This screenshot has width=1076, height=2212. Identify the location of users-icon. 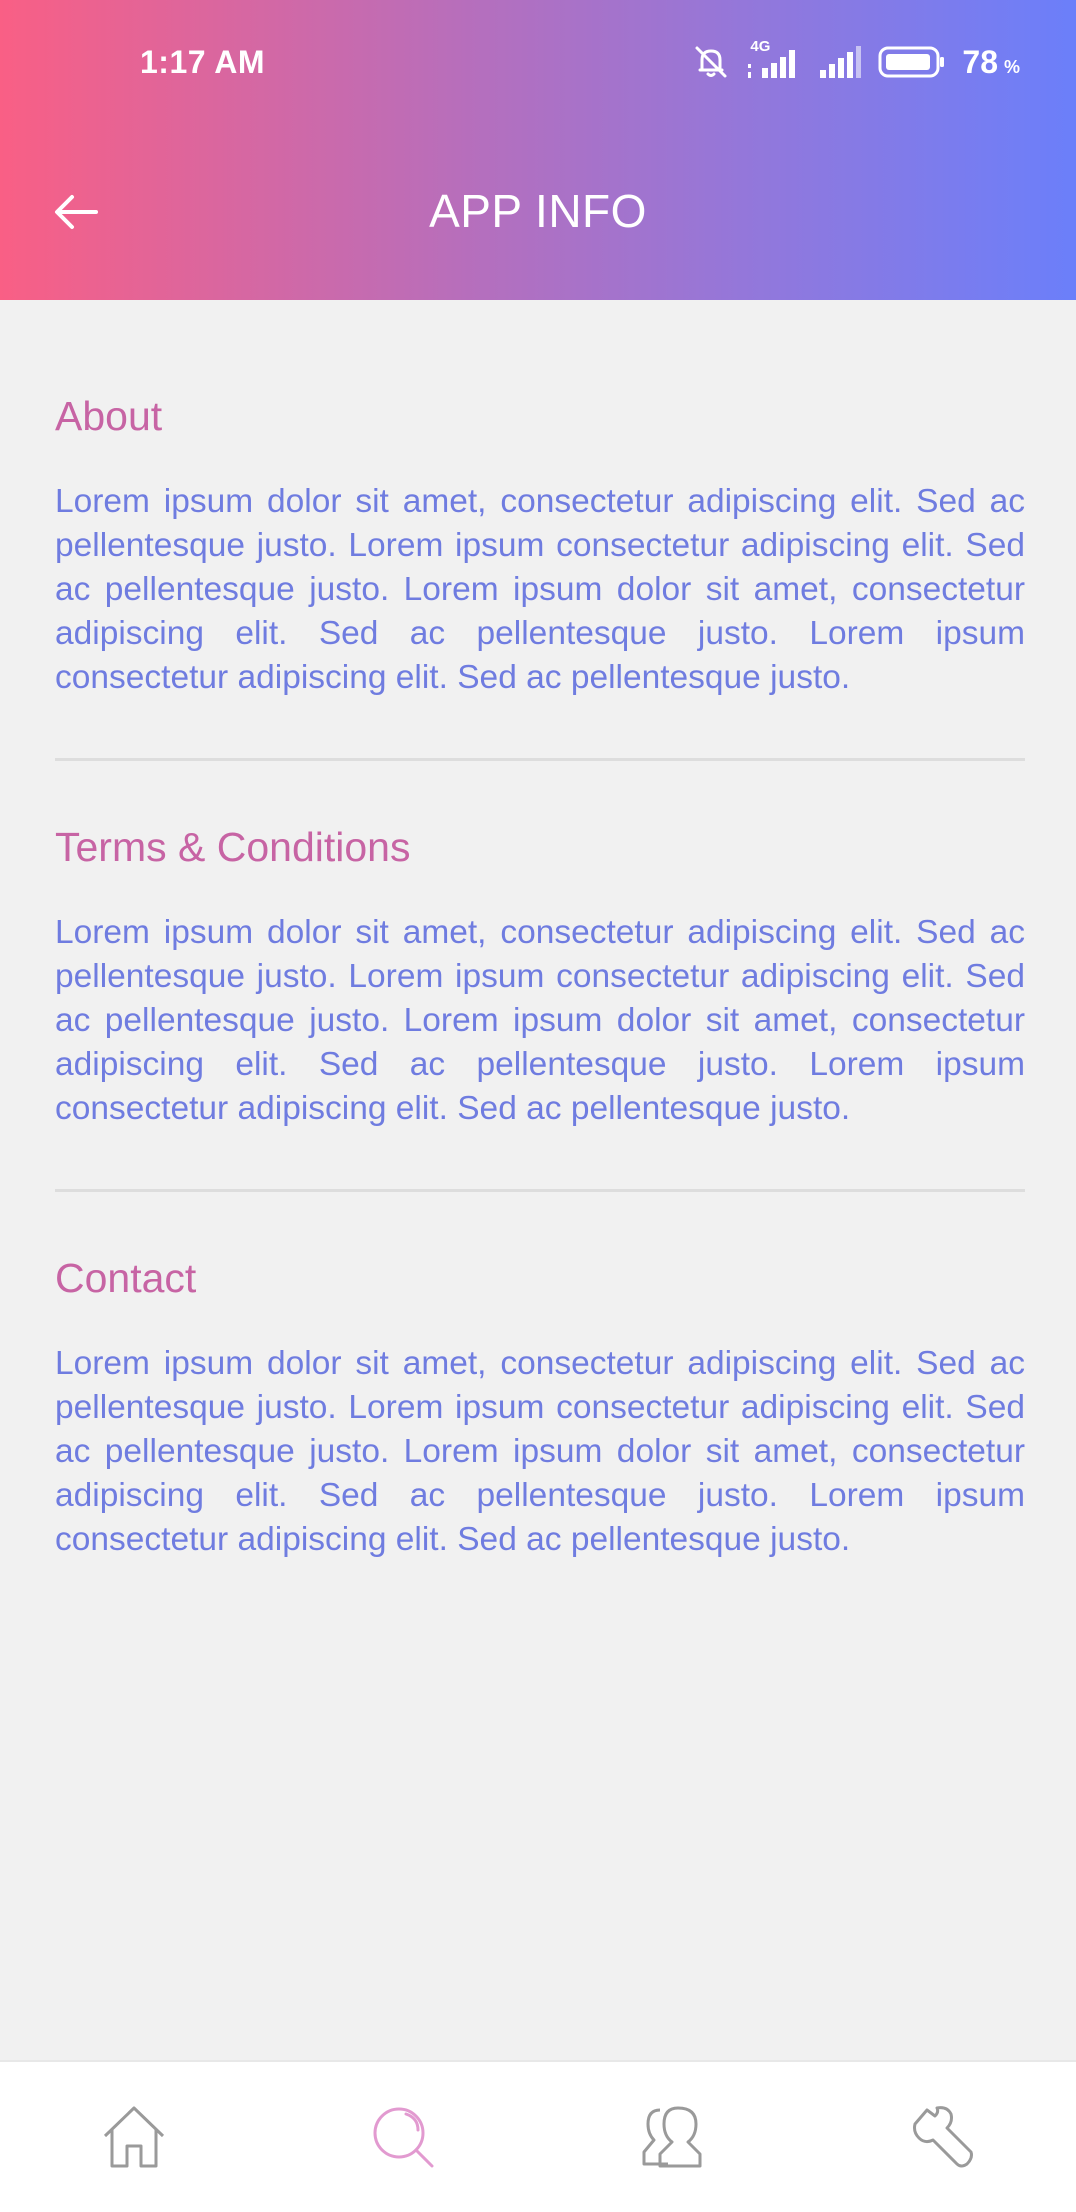
(672, 2137).